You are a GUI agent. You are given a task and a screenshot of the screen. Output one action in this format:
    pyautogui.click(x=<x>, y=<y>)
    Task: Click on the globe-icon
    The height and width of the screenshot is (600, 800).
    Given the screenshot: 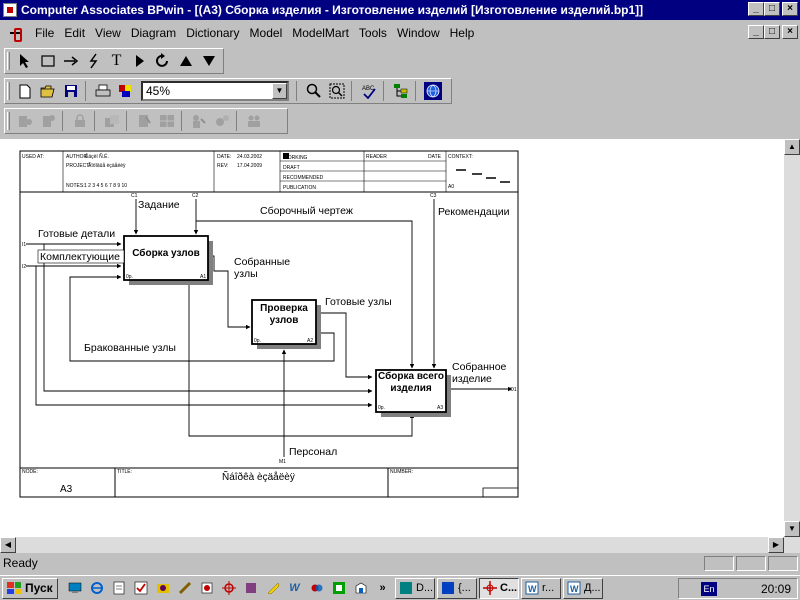 What is the action you would take?
    pyautogui.click(x=432, y=91)
    